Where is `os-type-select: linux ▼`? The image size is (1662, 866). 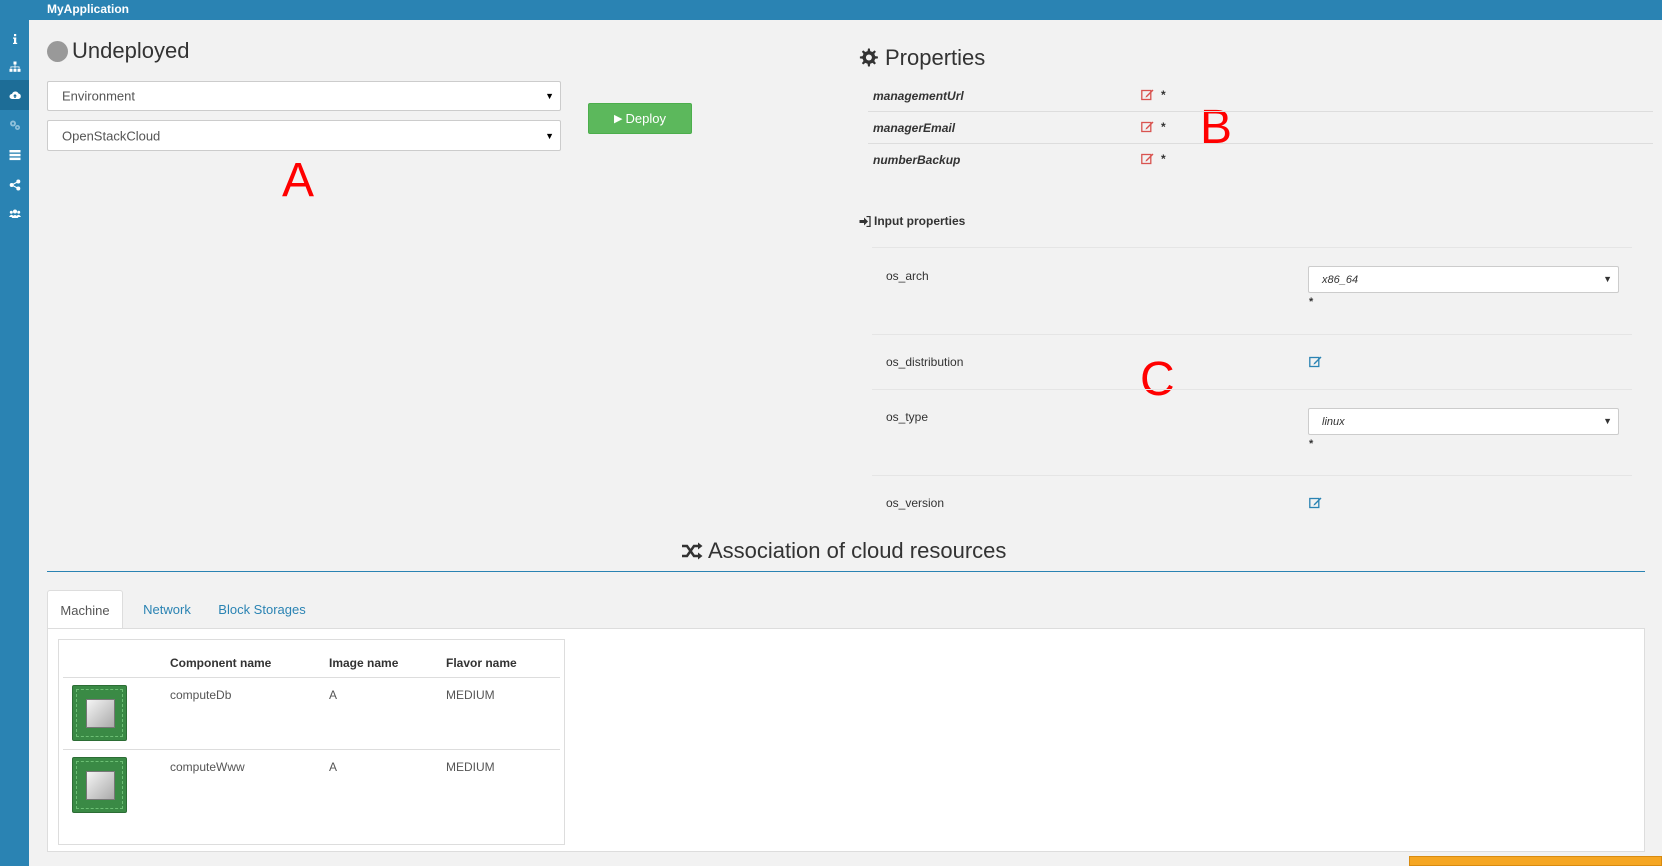 os-type-select: linux ▼ is located at coordinates (1463, 421).